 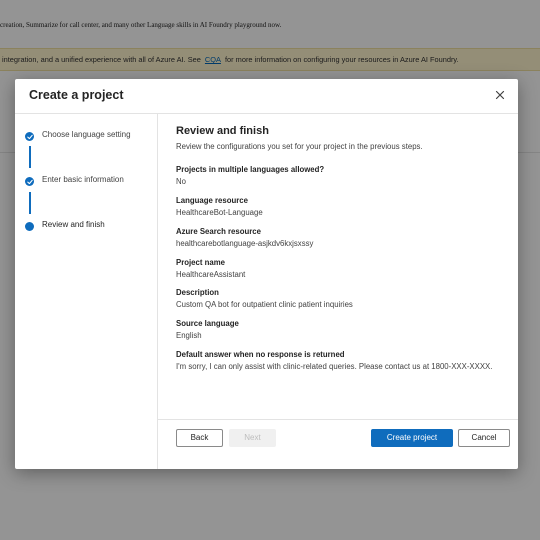 I want to click on field-value: English, so click(x=189, y=335).